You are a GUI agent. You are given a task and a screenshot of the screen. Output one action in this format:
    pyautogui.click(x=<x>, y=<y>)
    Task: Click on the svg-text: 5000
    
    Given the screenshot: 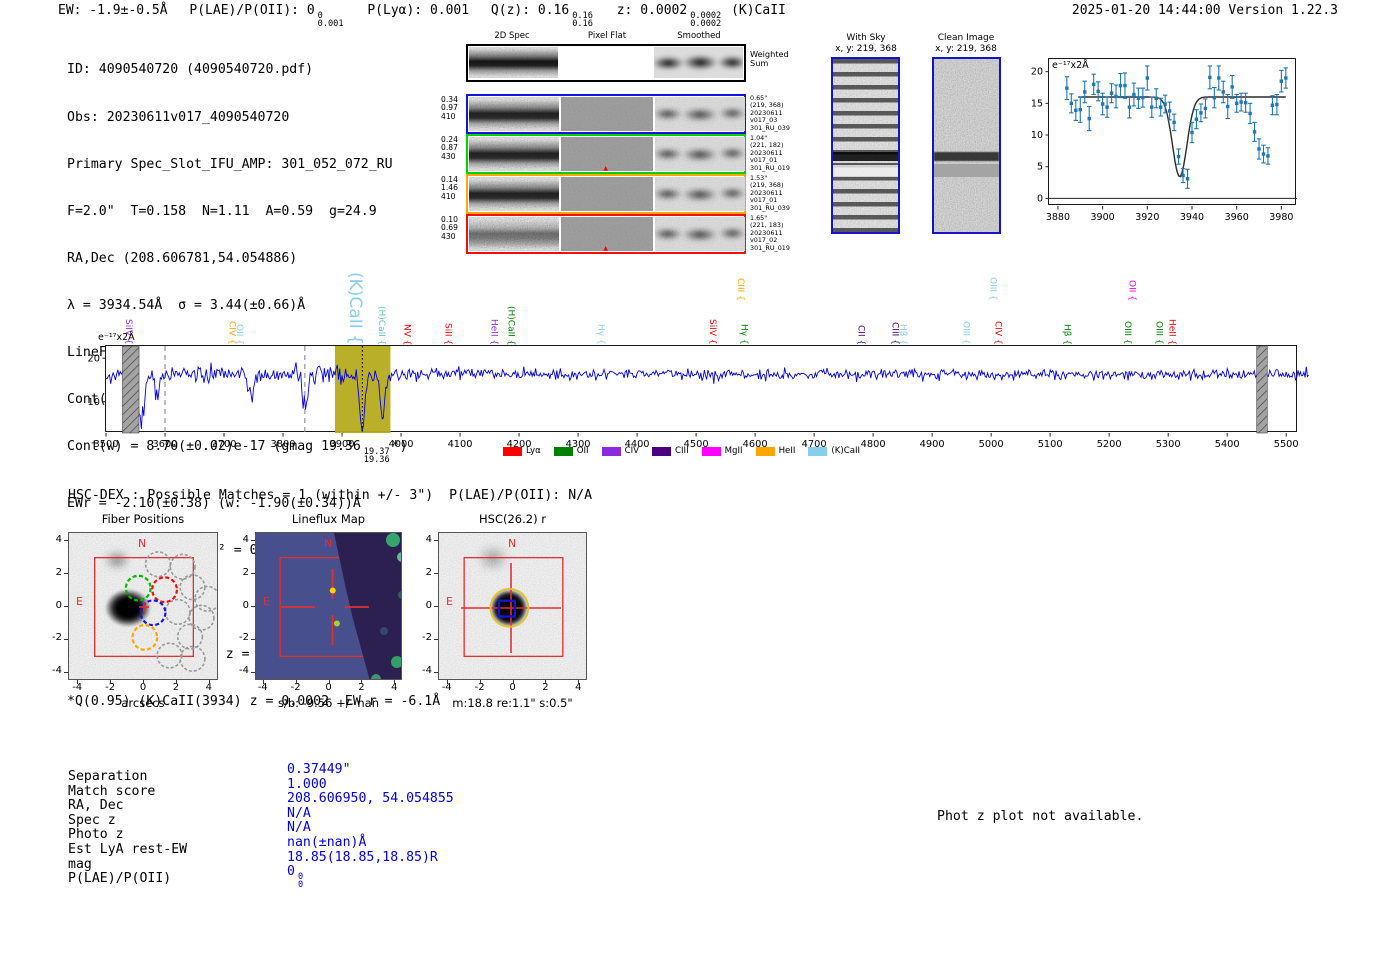 What is the action you would take?
    pyautogui.click(x=991, y=444)
    